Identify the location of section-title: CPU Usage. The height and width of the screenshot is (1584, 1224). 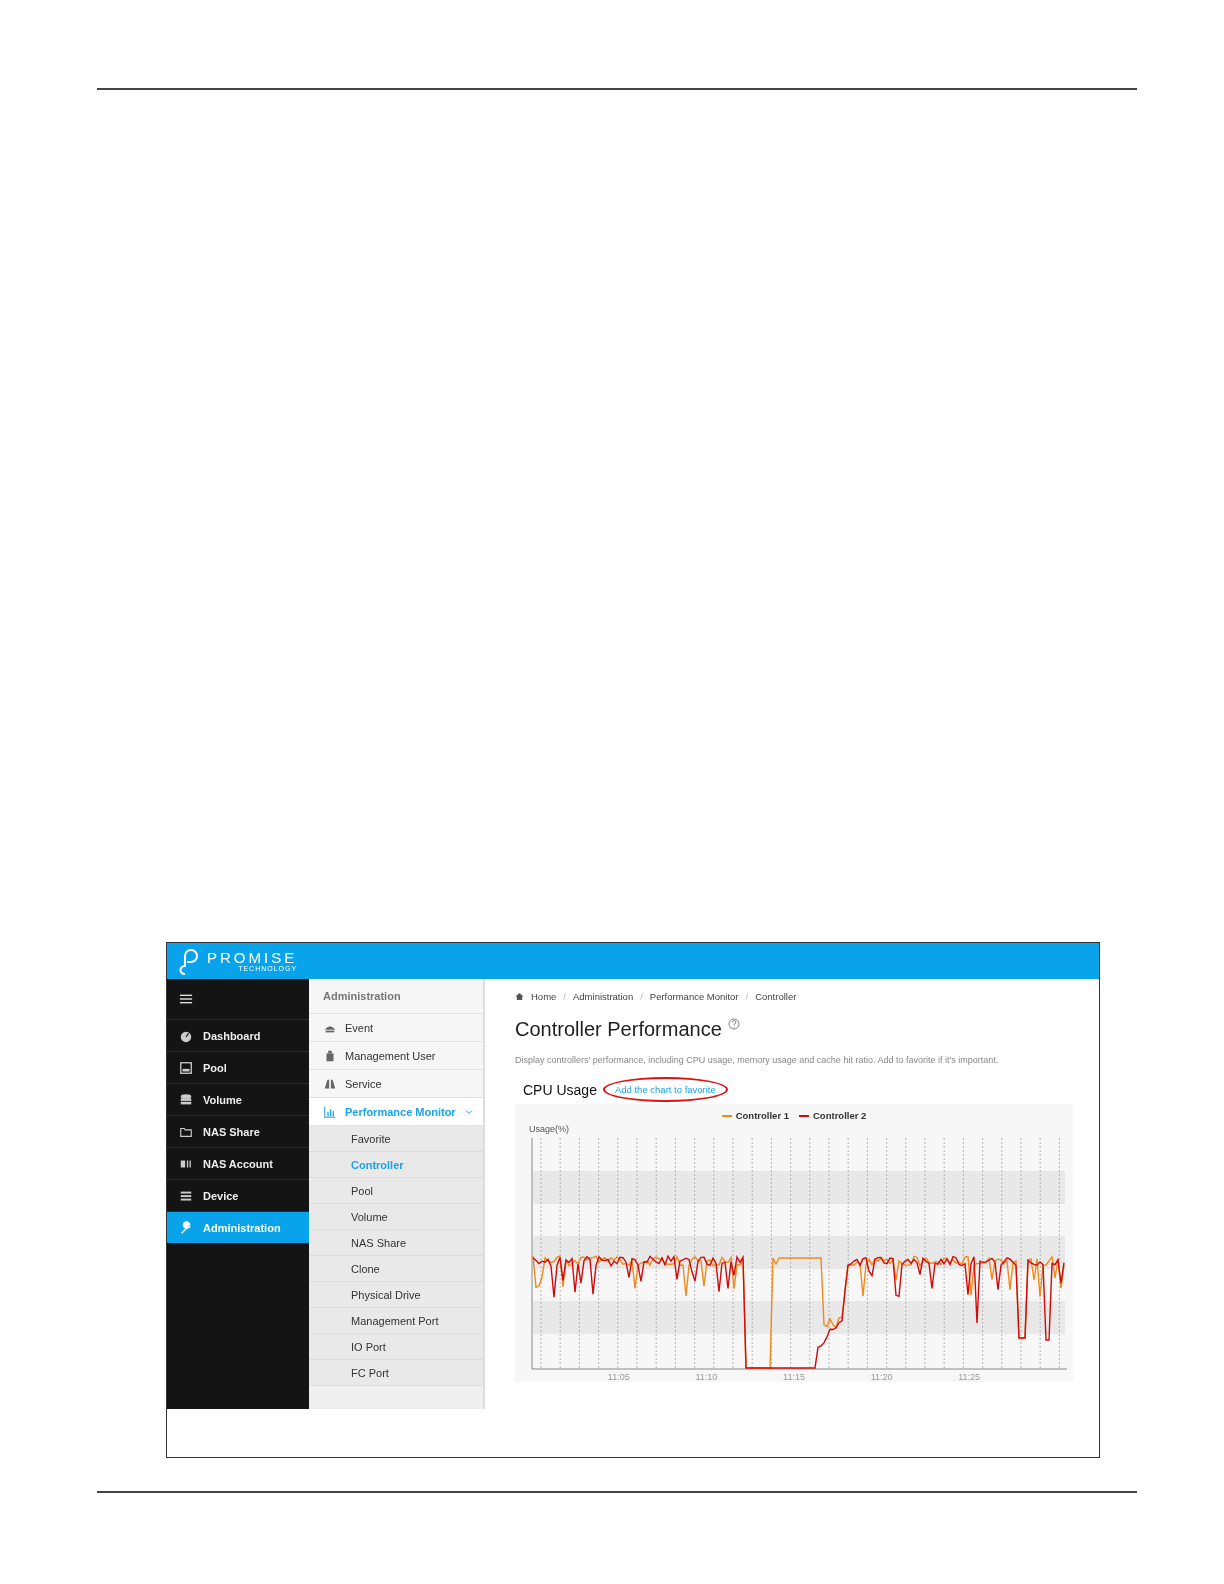
(560, 1089).